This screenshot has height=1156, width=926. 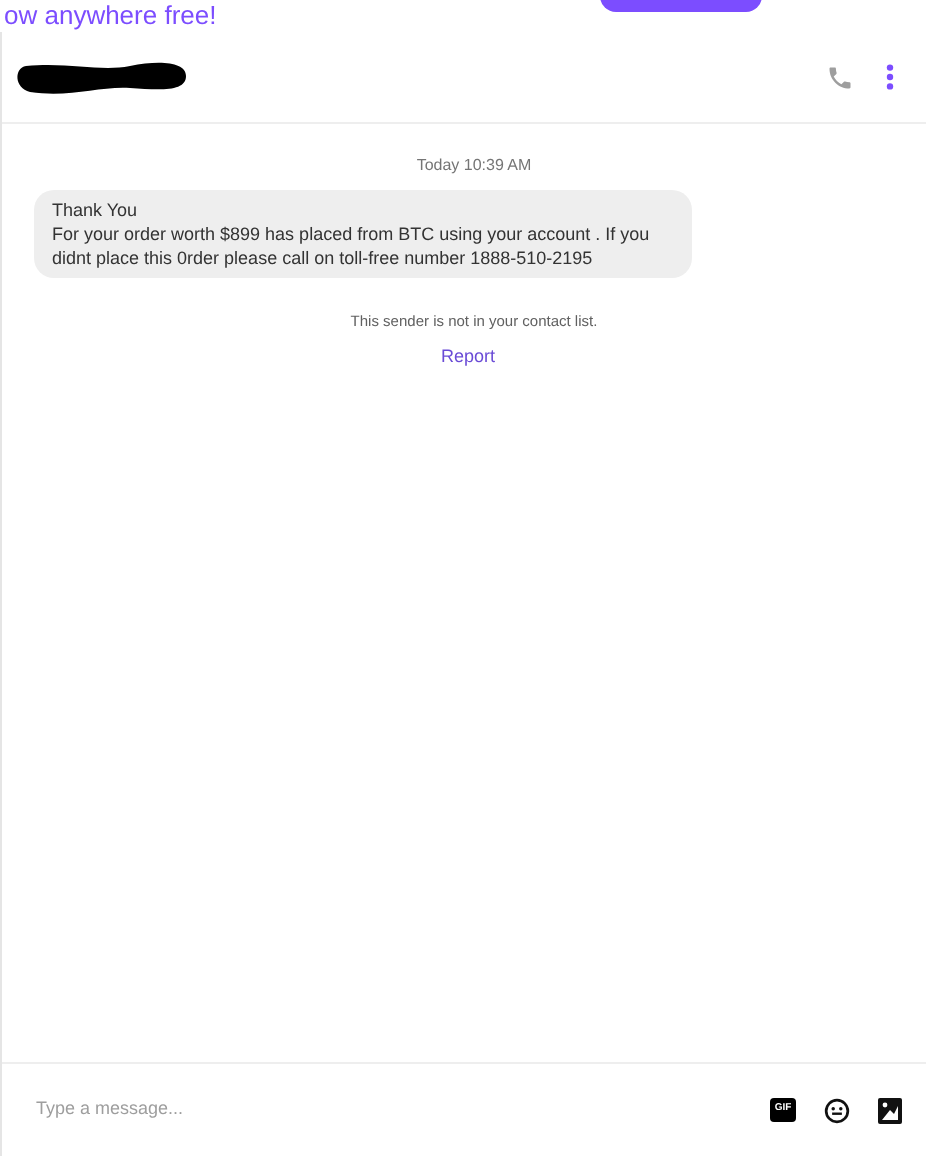 What do you see at coordinates (890, 1110) in the screenshot?
I see `image-icon` at bounding box center [890, 1110].